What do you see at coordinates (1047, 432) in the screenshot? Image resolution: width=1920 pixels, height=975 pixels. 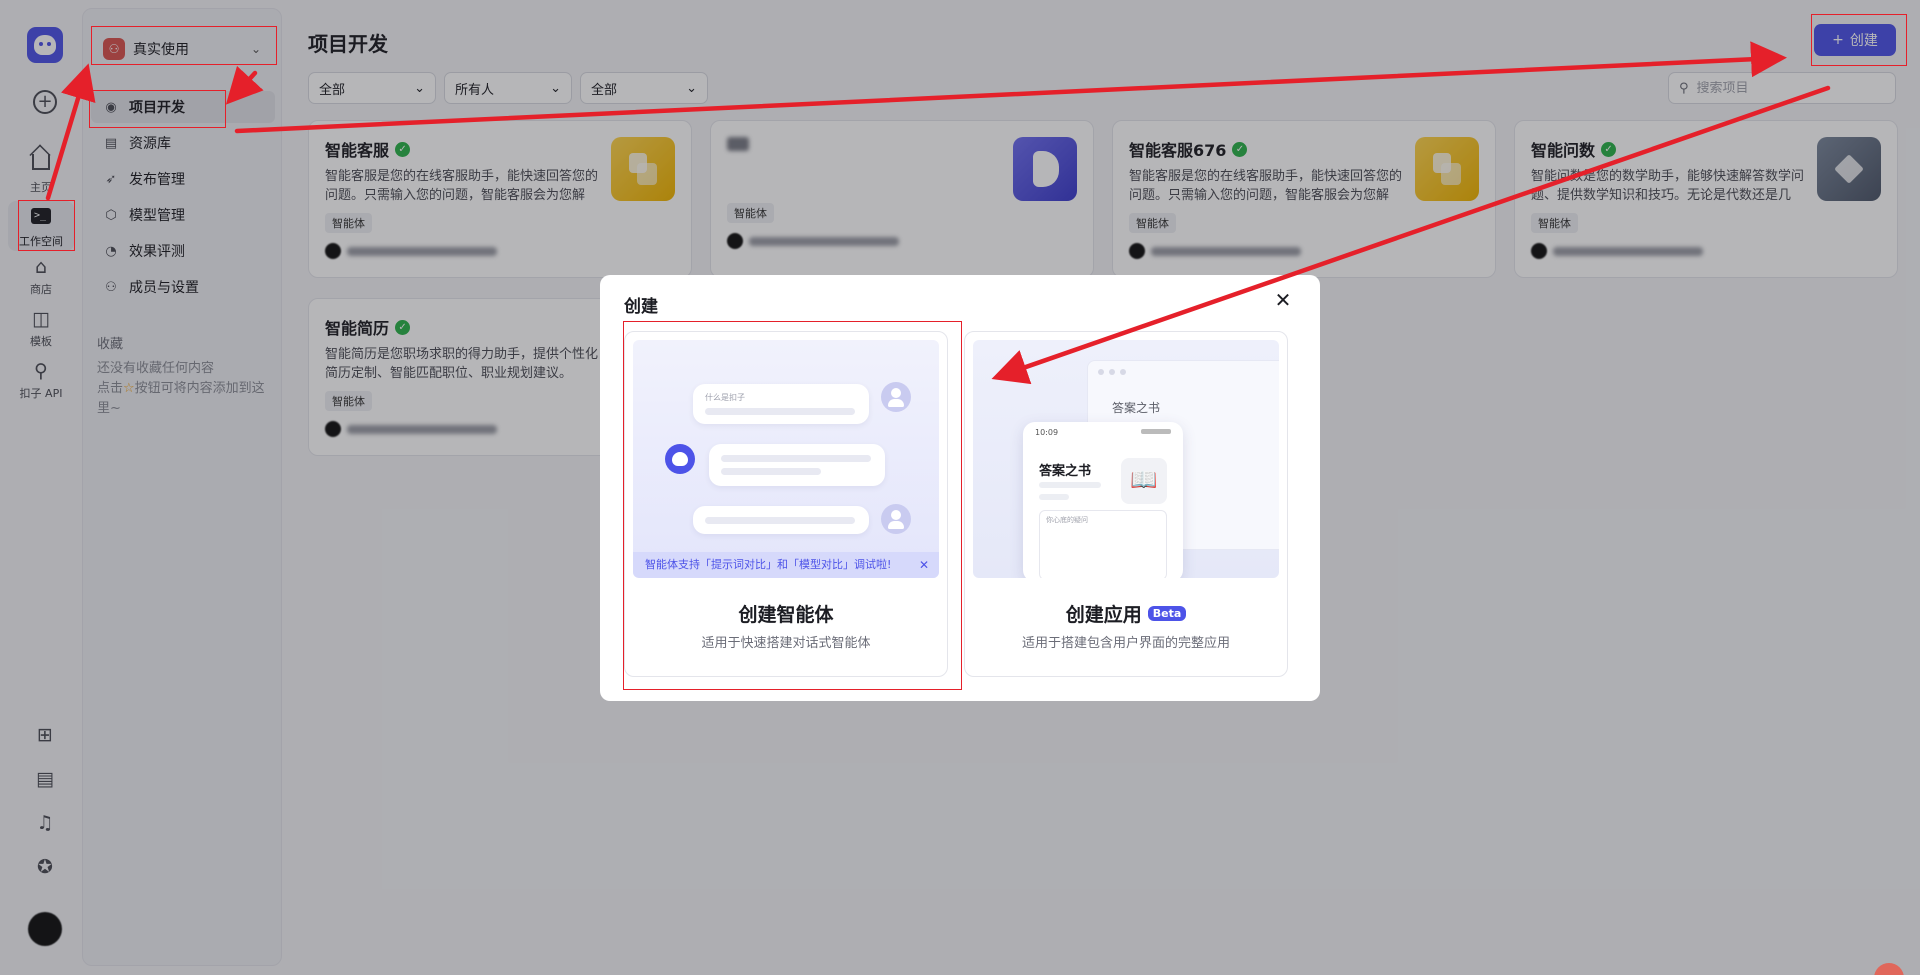 I see `phone-time: 10:09` at bounding box center [1047, 432].